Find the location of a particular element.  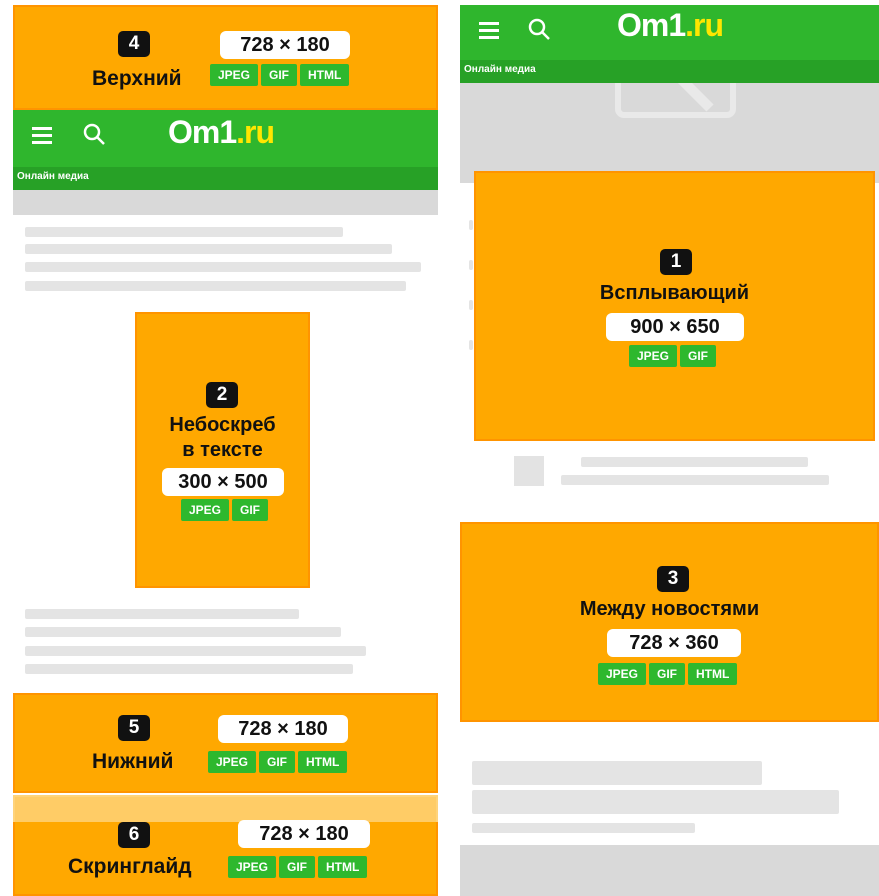

slot-title: Между новостями is located at coordinates (669, 609).